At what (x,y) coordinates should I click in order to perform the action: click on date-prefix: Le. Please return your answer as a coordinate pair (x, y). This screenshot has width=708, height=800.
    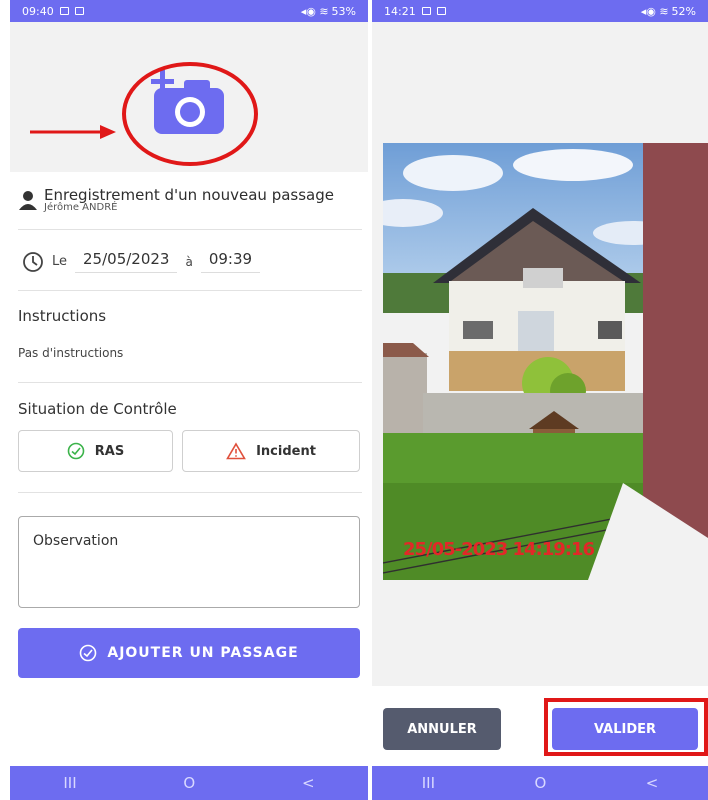
    Looking at the image, I should click on (60, 261).